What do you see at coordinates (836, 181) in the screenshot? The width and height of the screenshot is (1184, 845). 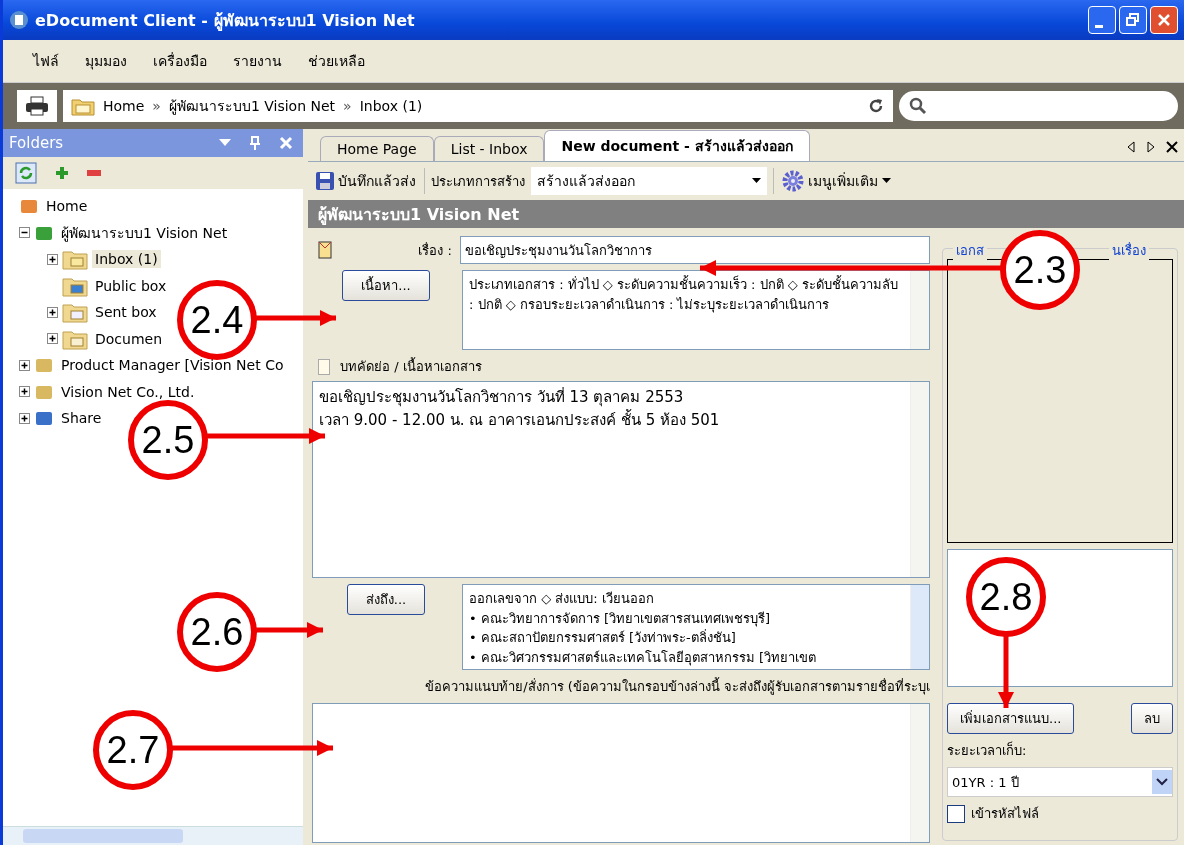 I see `more-menu-button: เมนูเพิ่มเติม` at bounding box center [836, 181].